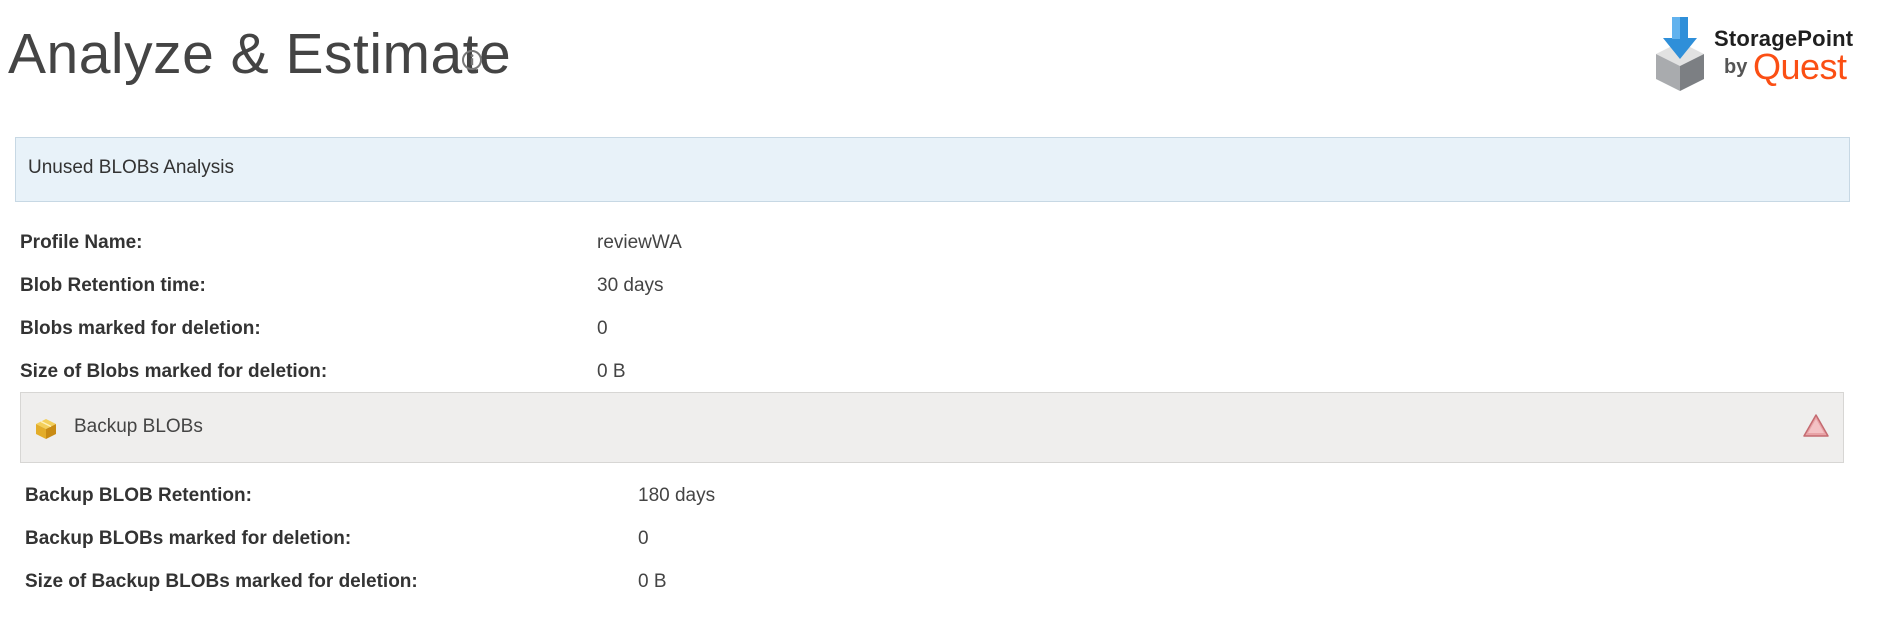  I want to click on section-title: Unused BLOBs Analysis, so click(131, 167).